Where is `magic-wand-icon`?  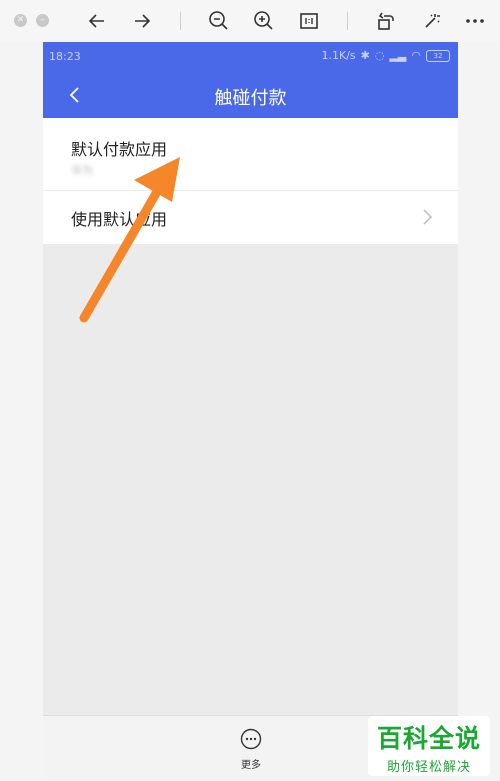
magic-wand-icon is located at coordinates (431, 21).